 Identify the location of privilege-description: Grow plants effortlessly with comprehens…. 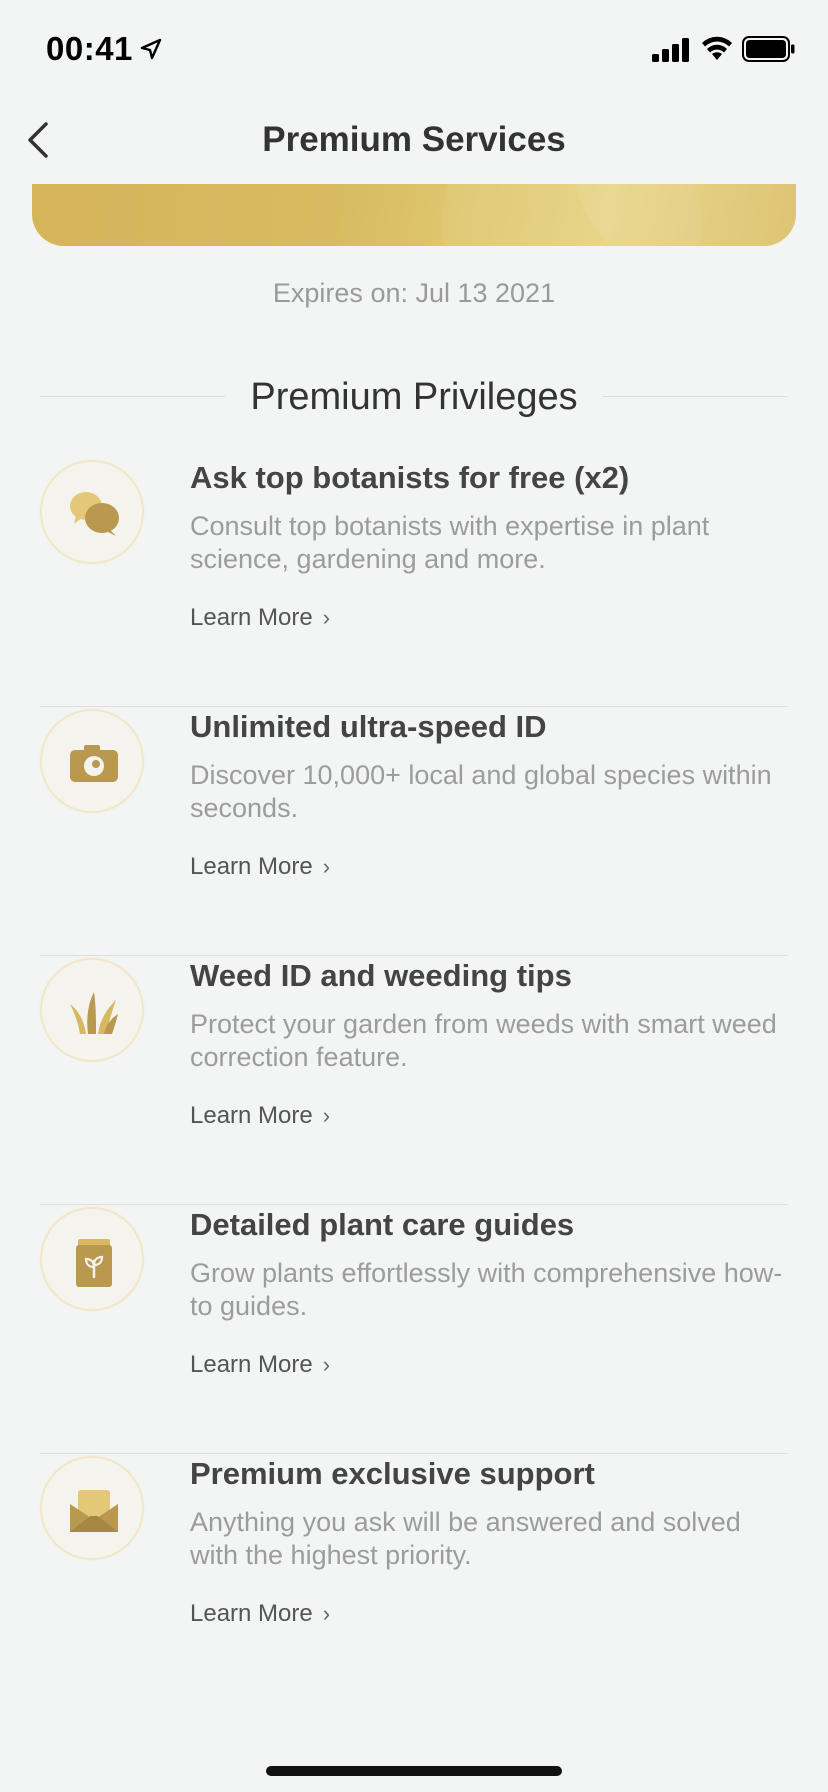
(486, 1289).